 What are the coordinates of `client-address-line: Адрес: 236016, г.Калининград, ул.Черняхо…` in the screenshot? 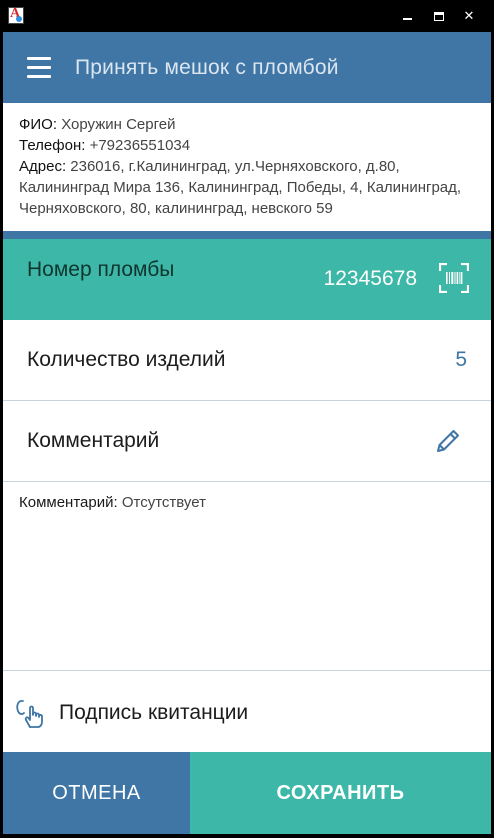 It's located at (249, 187).